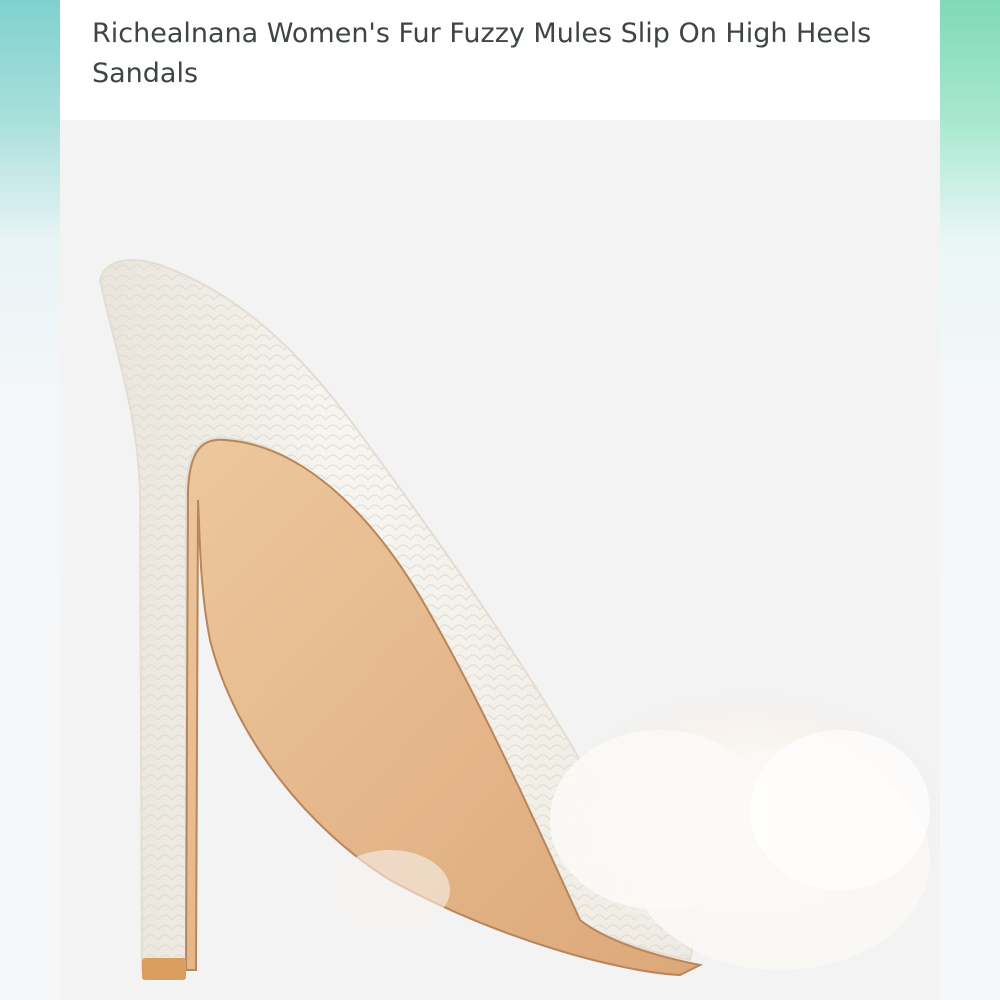 This screenshot has width=1000, height=1000. What do you see at coordinates (30, 500) in the screenshot?
I see `background-left-gradient` at bounding box center [30, 500].